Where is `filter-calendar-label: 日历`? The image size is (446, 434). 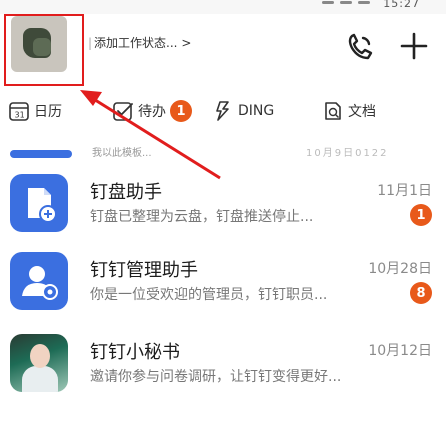 filter-calendar-label: 日历 is located at coordinates (48, 112).